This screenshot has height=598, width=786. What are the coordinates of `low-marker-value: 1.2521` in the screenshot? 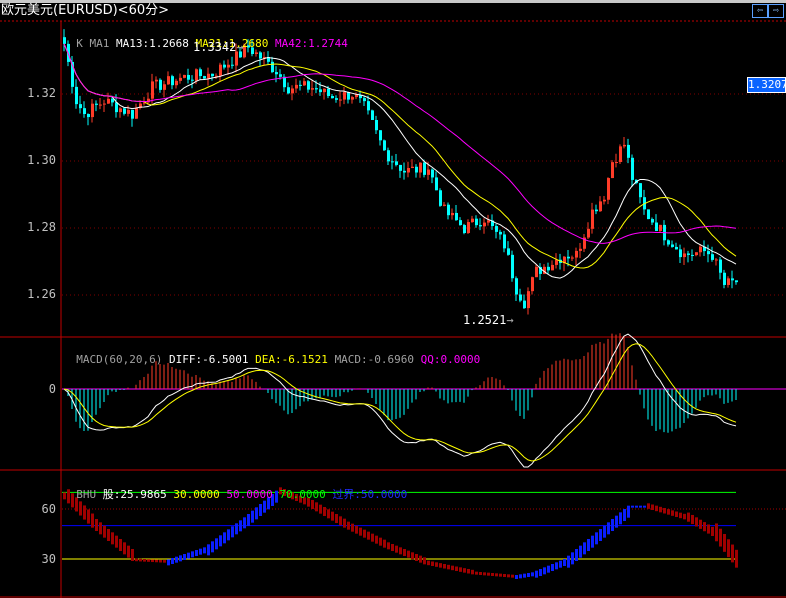 It's located at (485, 320).